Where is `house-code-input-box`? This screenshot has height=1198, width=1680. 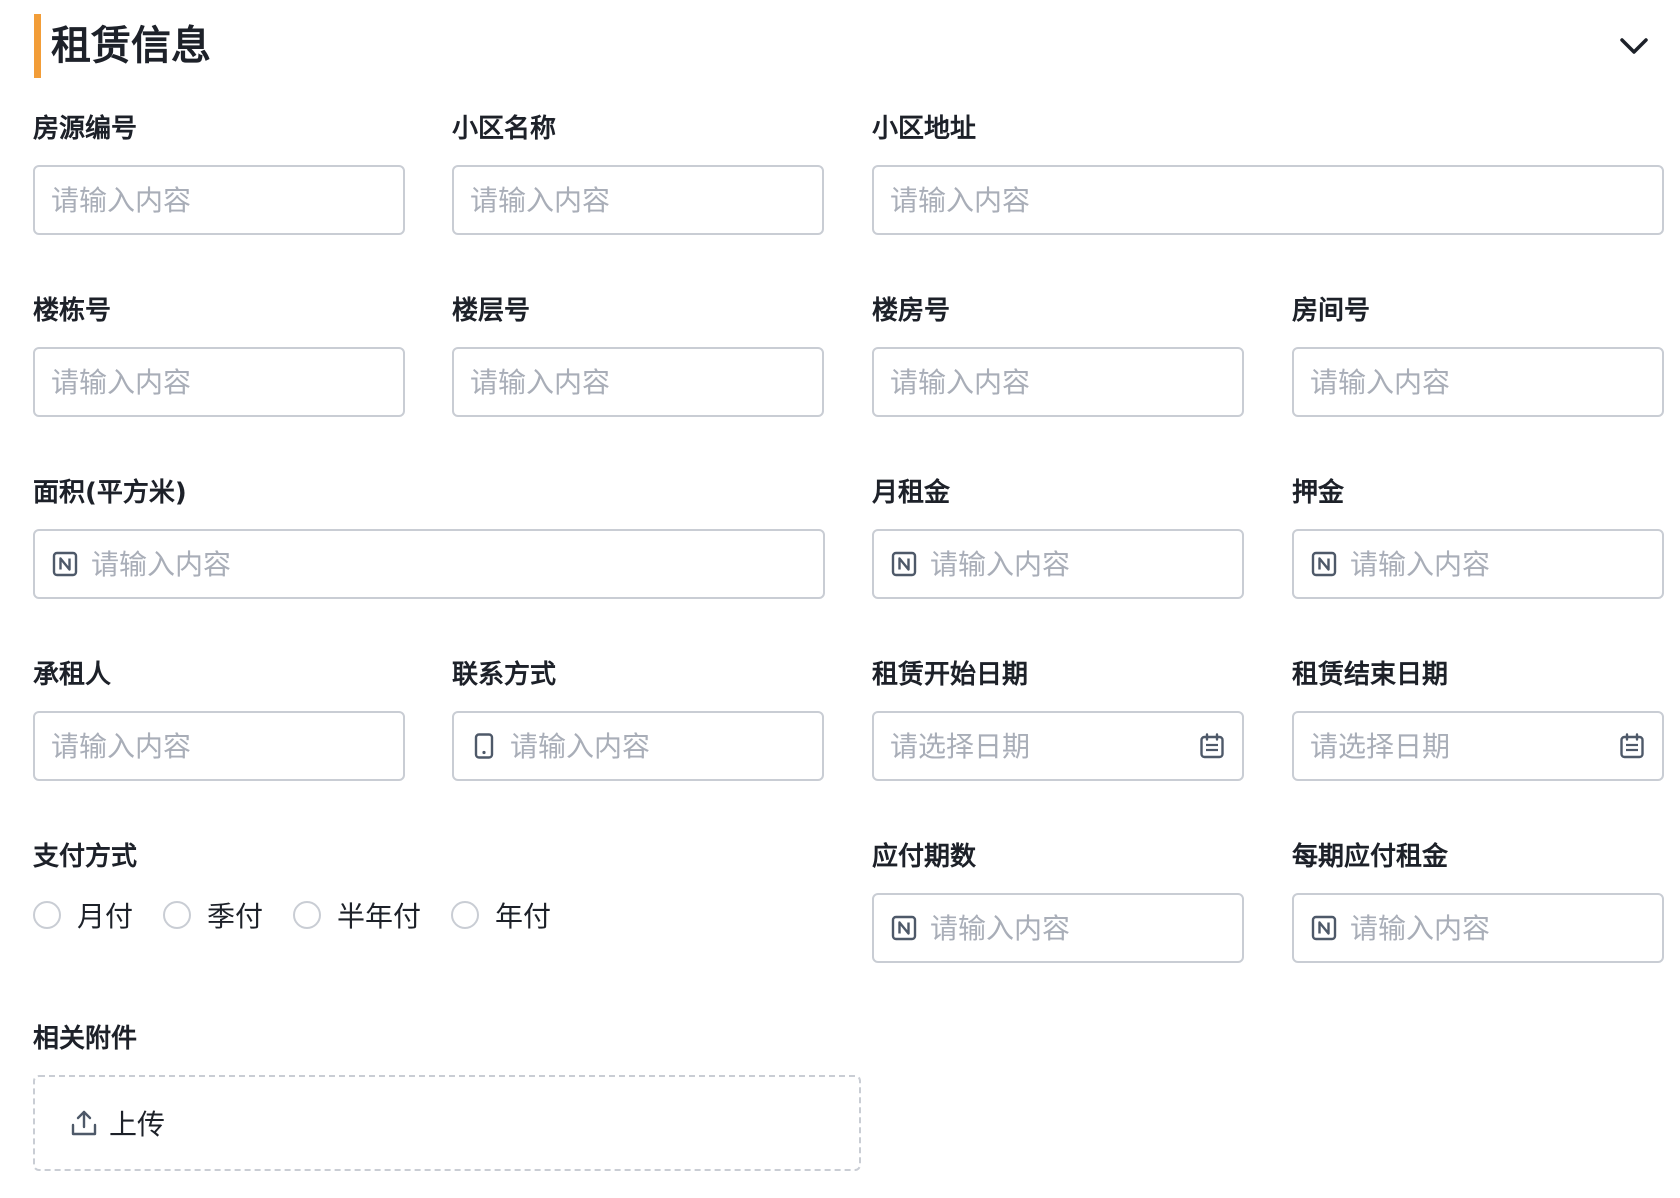
house-code-input-box is located at coordinates (219, 200).